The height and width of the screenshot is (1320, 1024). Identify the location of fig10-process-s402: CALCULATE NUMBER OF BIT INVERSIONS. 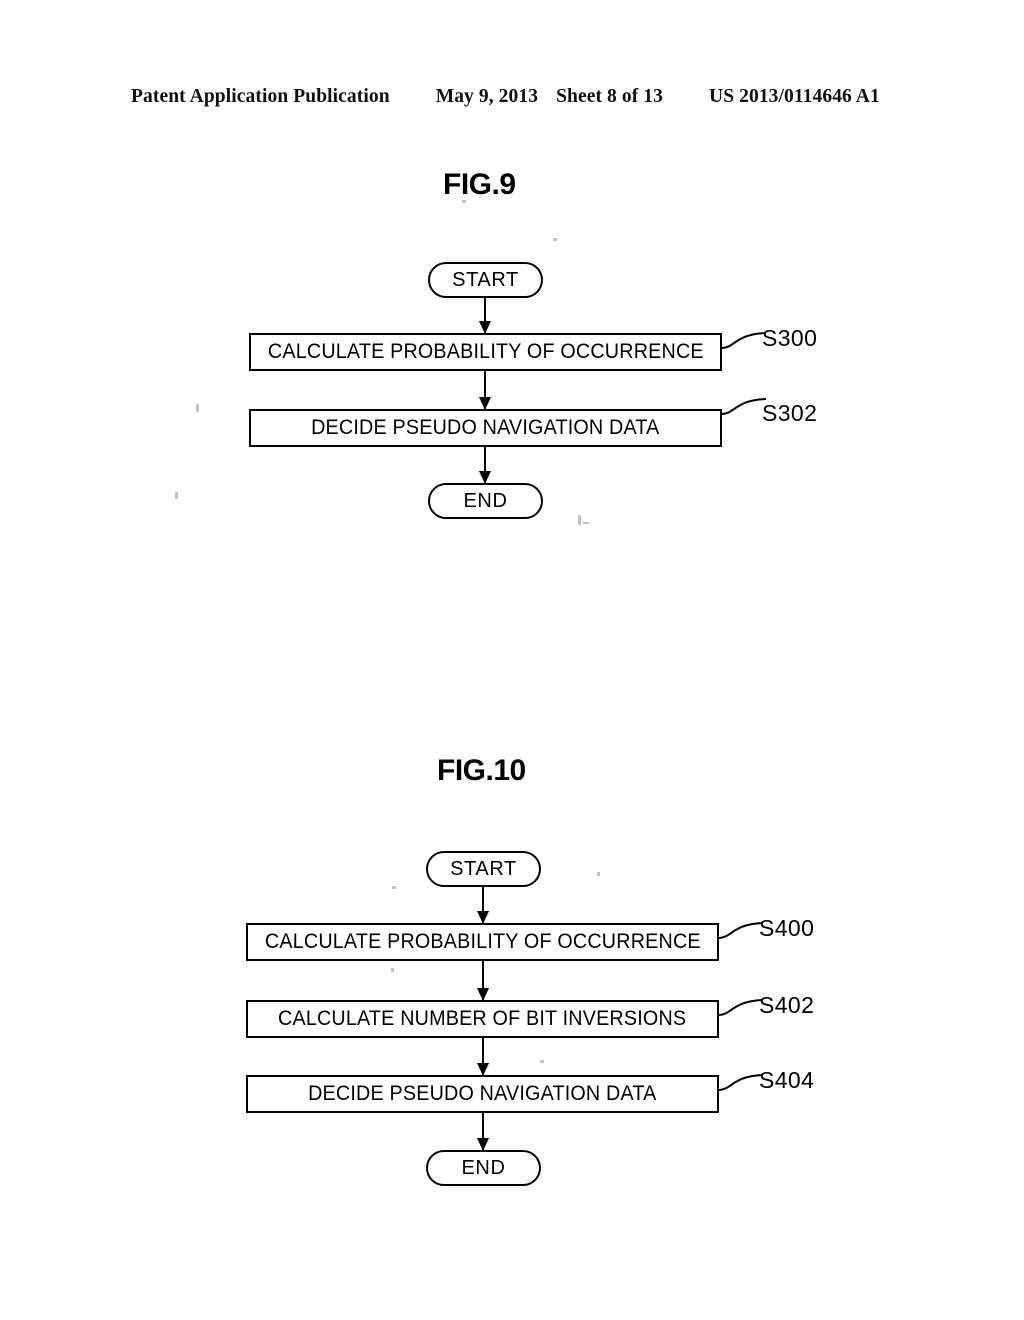
(482, 1019).